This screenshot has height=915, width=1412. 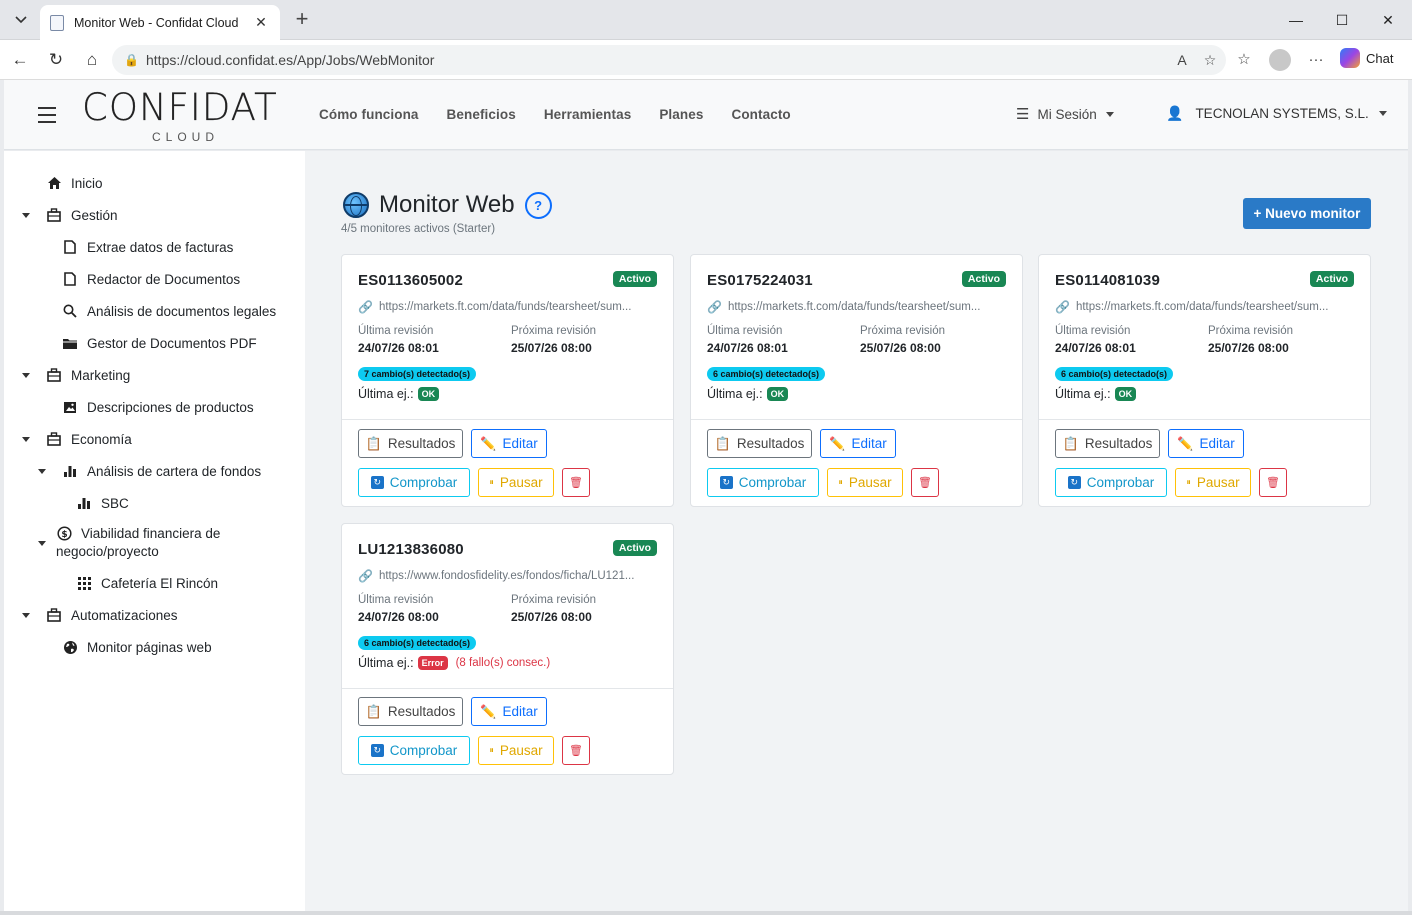 I want to click on minimize-icon: —, so click(x=1296, y=20).